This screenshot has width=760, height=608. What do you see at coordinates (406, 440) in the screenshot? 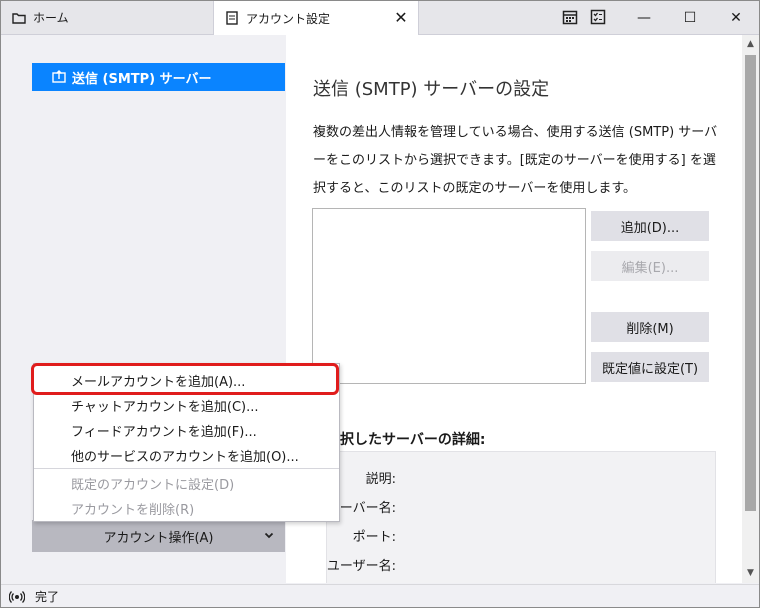
I see `details-title: 選択したサーバーの詳細:` at bounding box center [406, 440].